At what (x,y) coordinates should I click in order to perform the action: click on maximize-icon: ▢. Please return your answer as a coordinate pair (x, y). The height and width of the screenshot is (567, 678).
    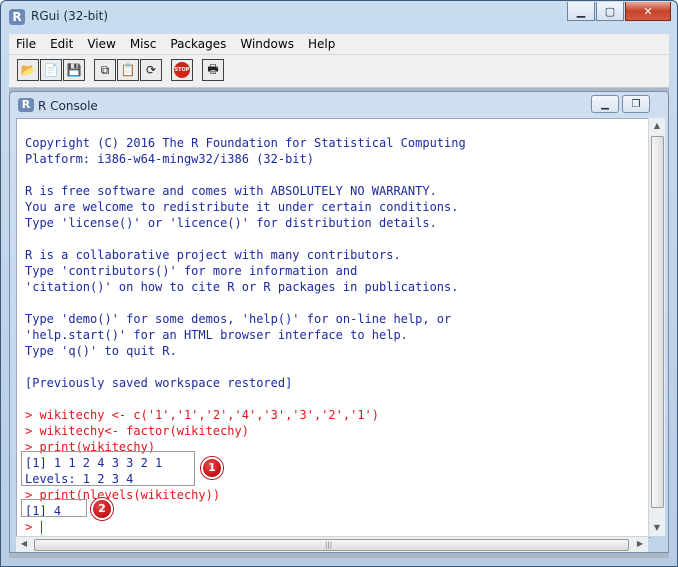
    Looking at the image, I should click on (610, 11).